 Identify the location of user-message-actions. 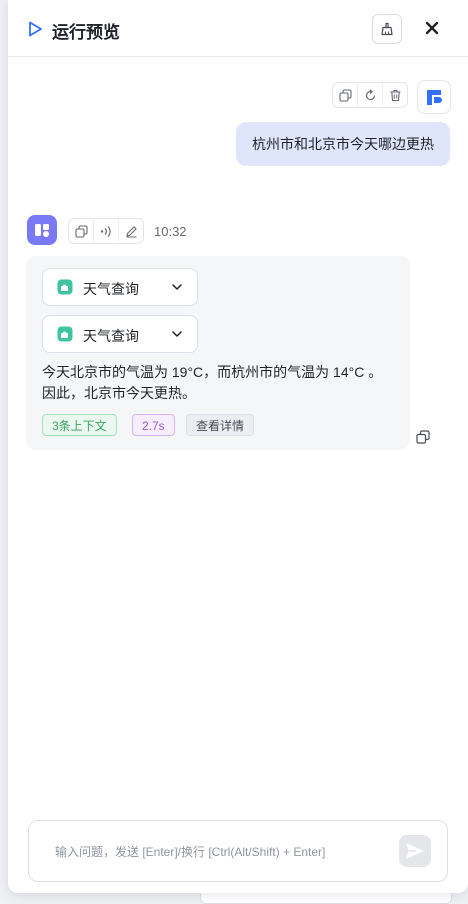
(370, 95).